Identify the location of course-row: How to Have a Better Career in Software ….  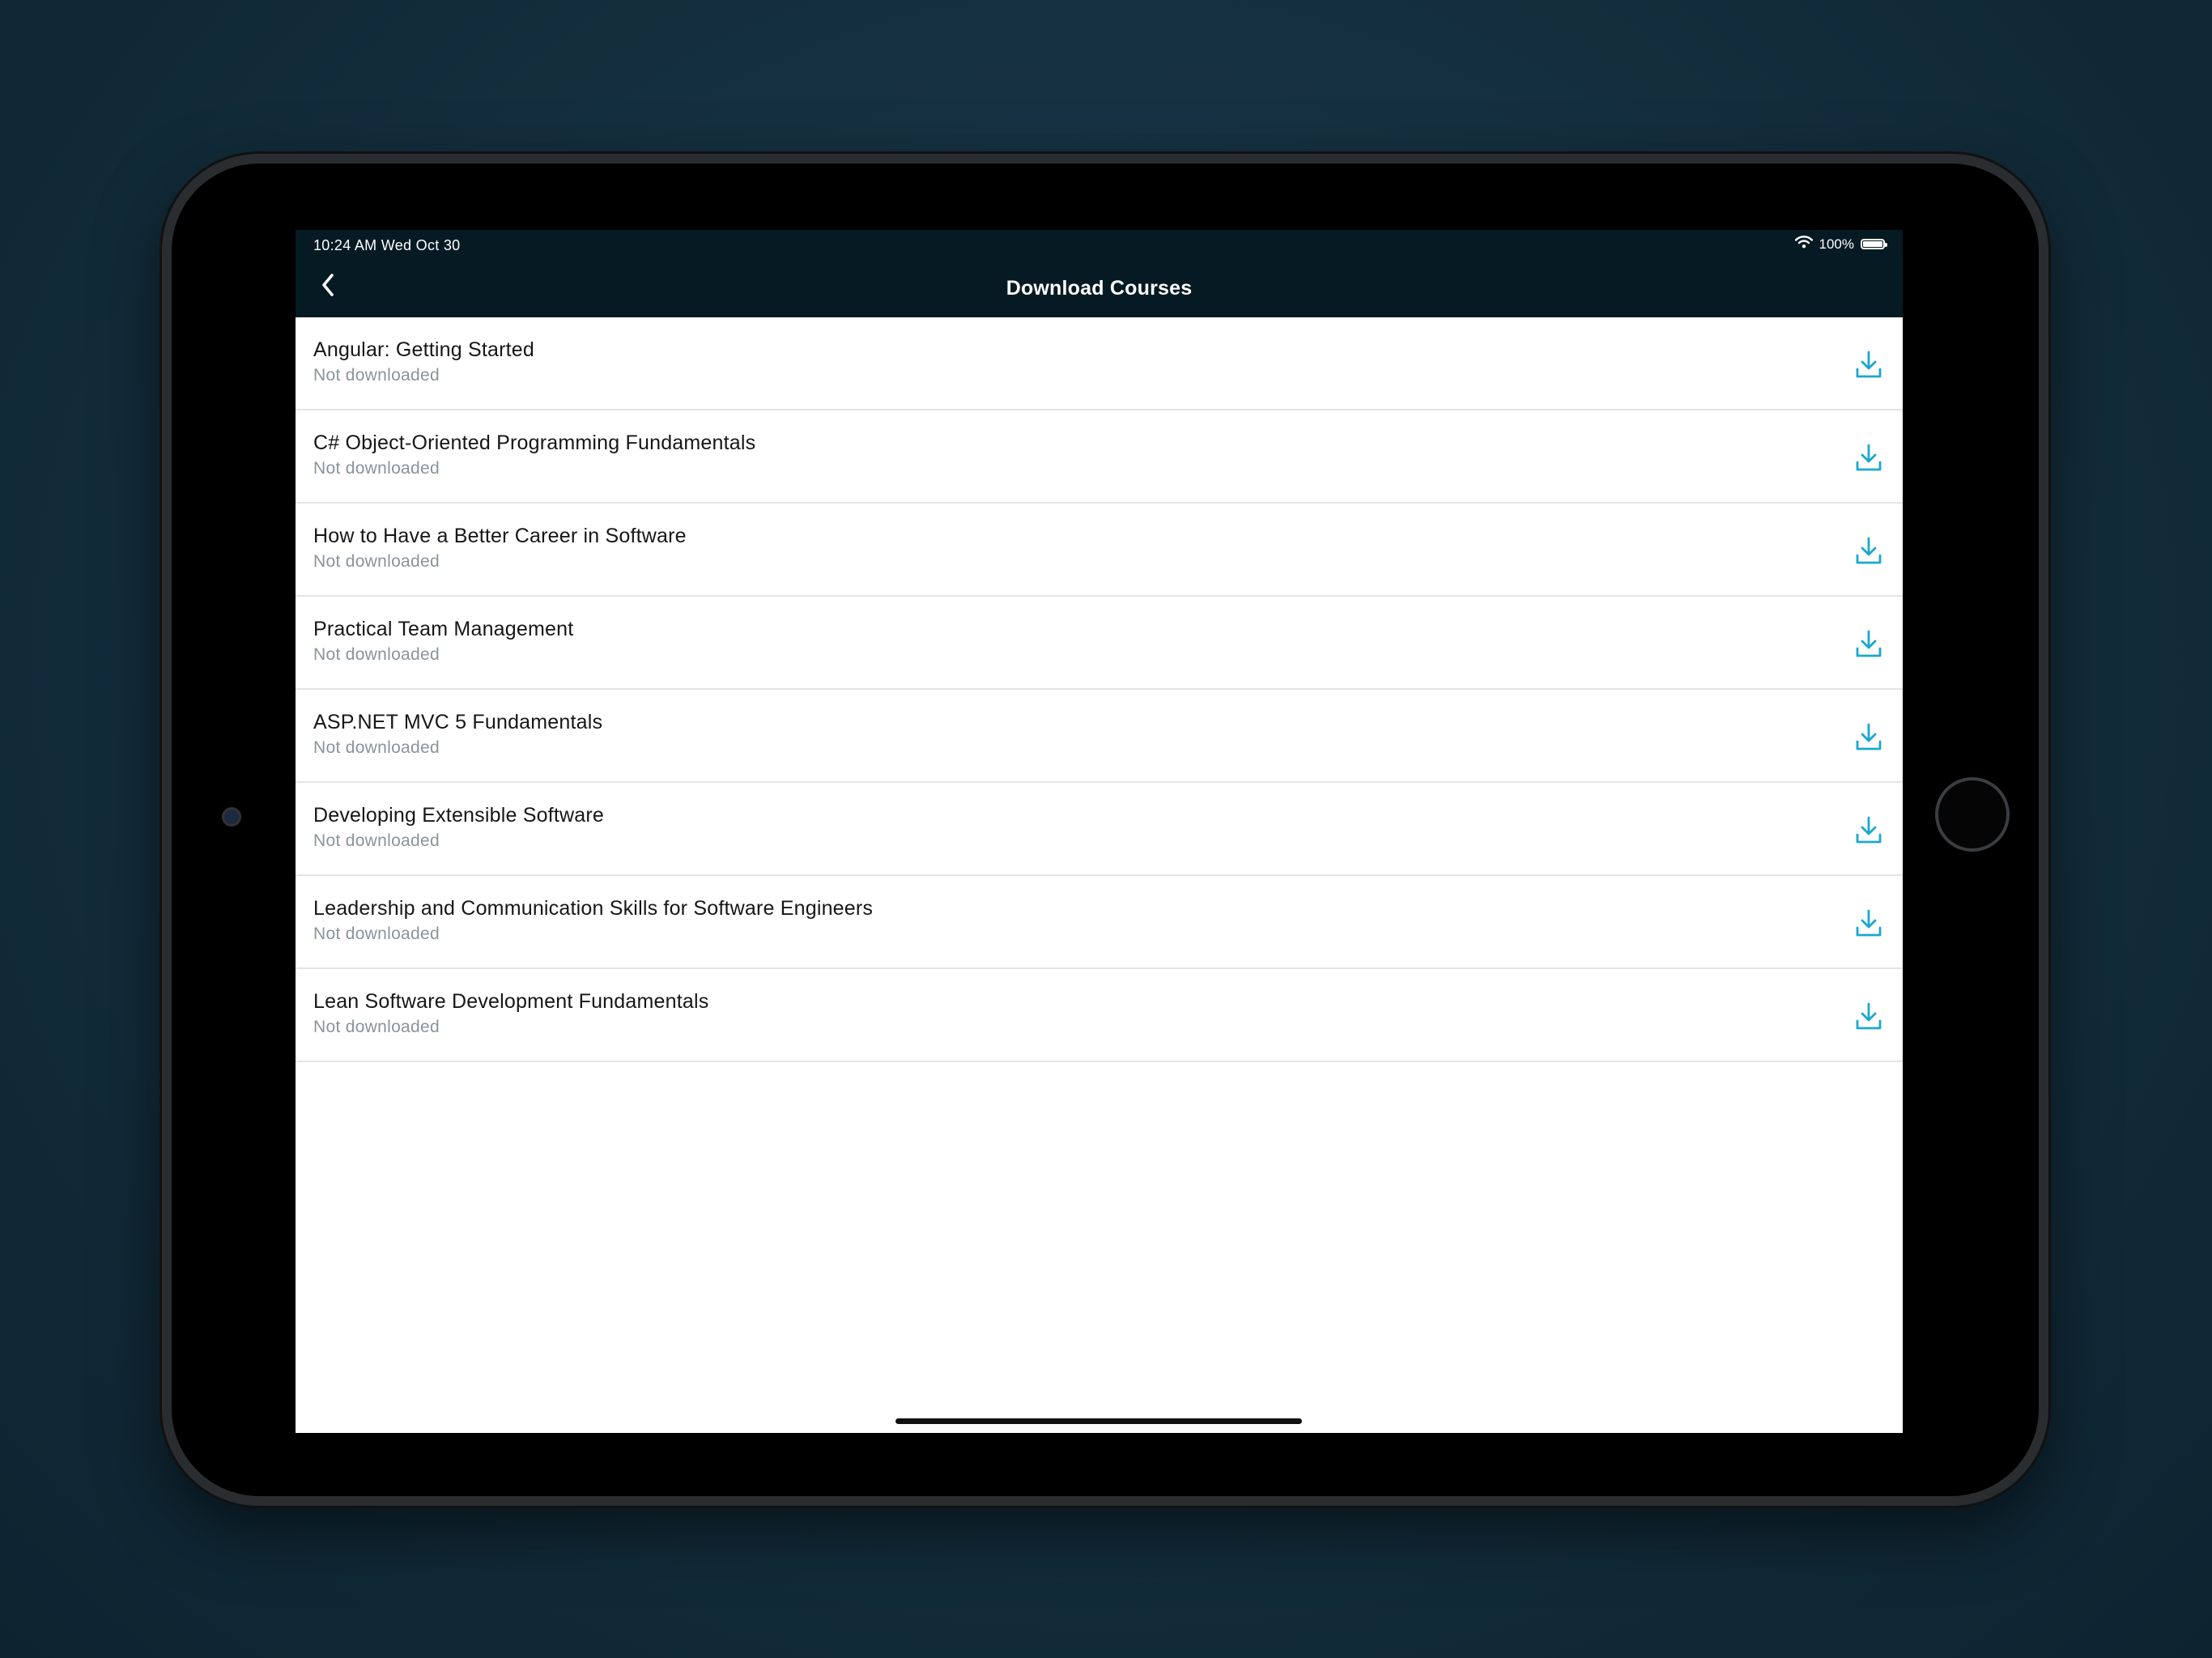
(1099, 550).